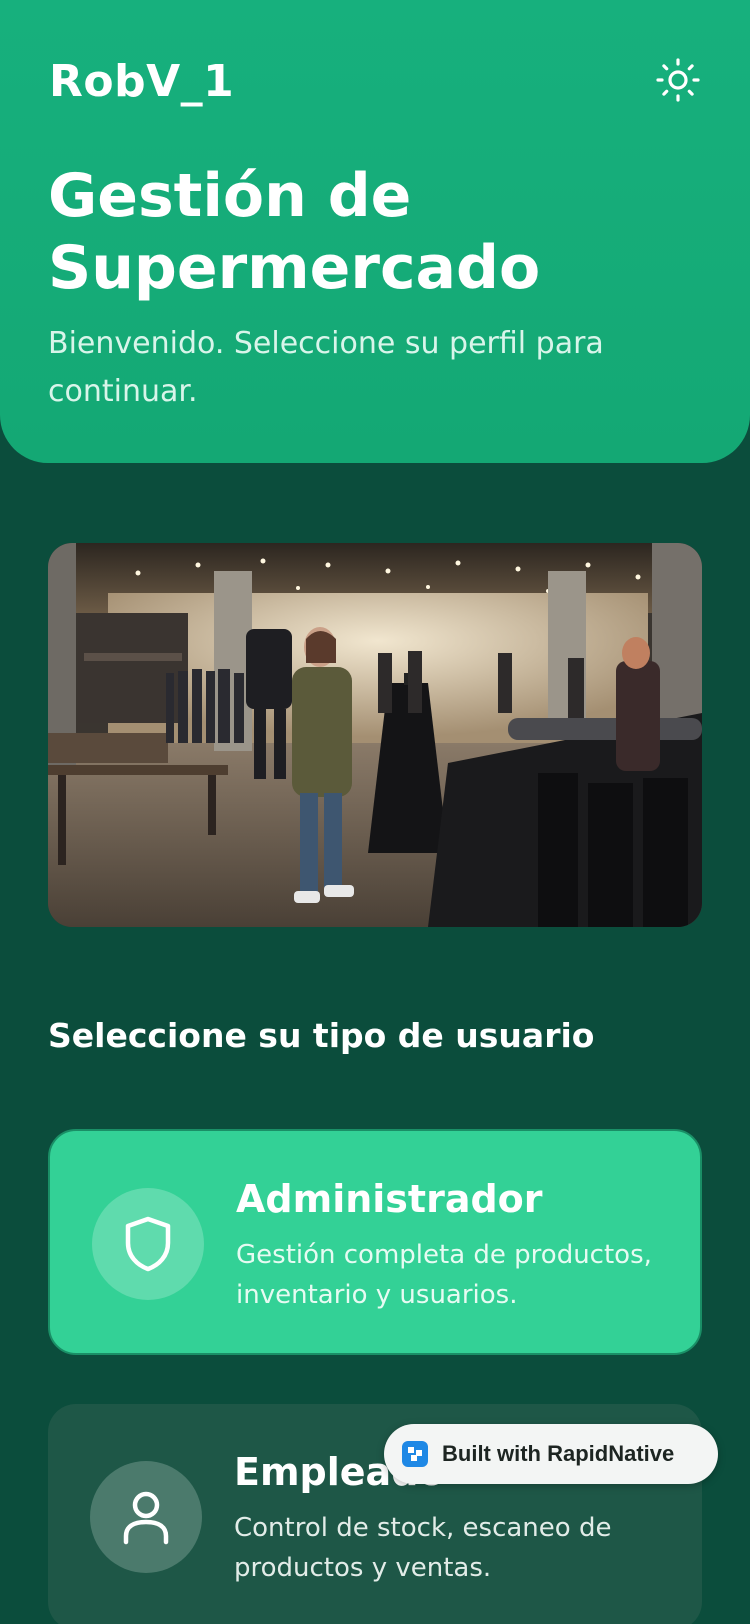 This screenshot has width=750, height=1624. I want to click on section-title: Seleccione su tipo de usuario, so click(321, 1035).